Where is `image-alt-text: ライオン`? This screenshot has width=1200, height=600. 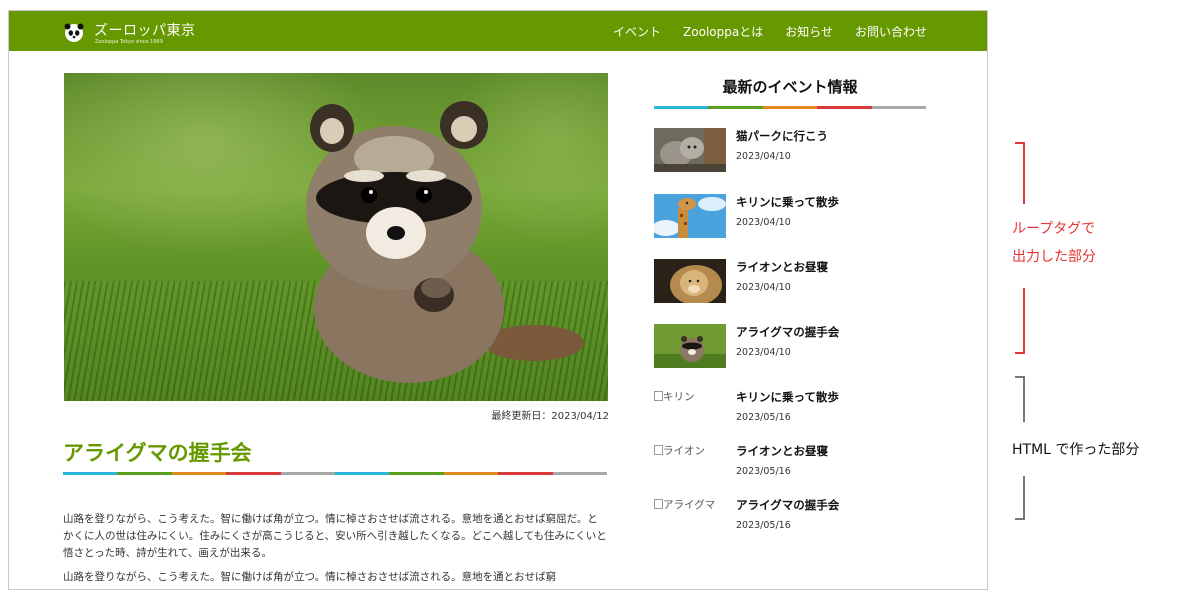
image-alt-text: ライオン is located at coordinates (684, 451).